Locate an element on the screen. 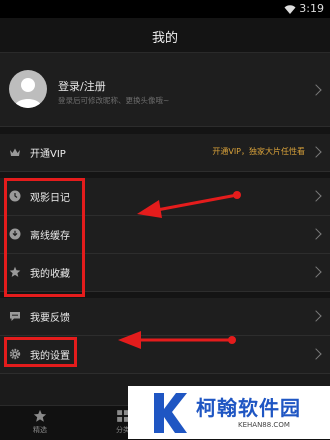  watermark-logo-icon is located at coordinates (170, 413).